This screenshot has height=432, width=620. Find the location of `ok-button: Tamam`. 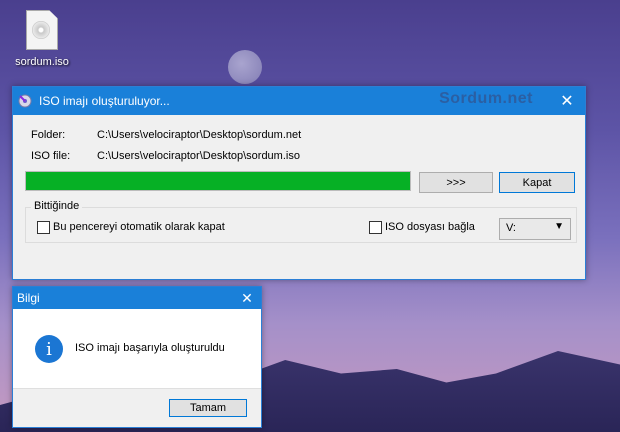

ok-button: Tamam is located at coordinates (208, 408).